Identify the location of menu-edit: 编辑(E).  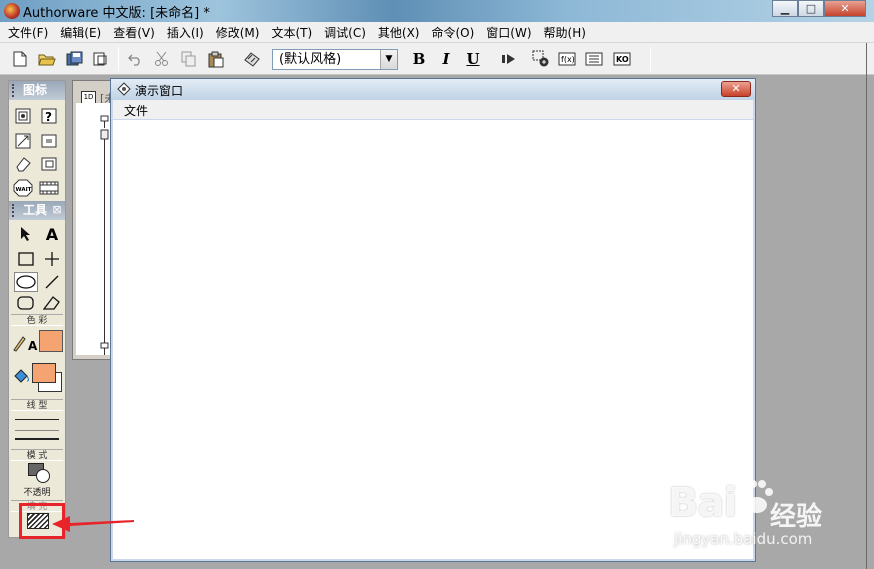
(80, 32).